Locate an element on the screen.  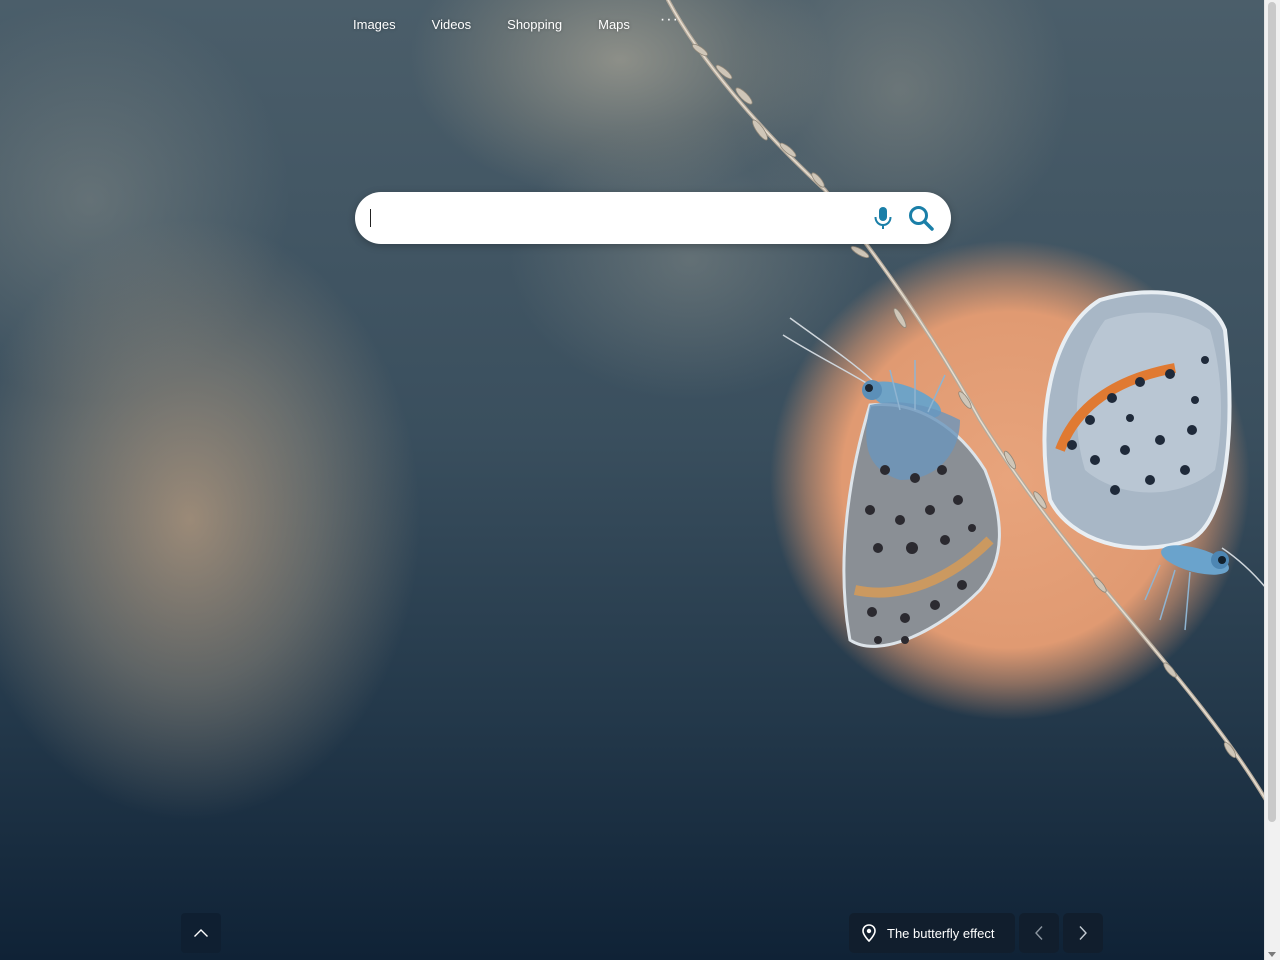
text-caret is located at coordinates (370, 218).